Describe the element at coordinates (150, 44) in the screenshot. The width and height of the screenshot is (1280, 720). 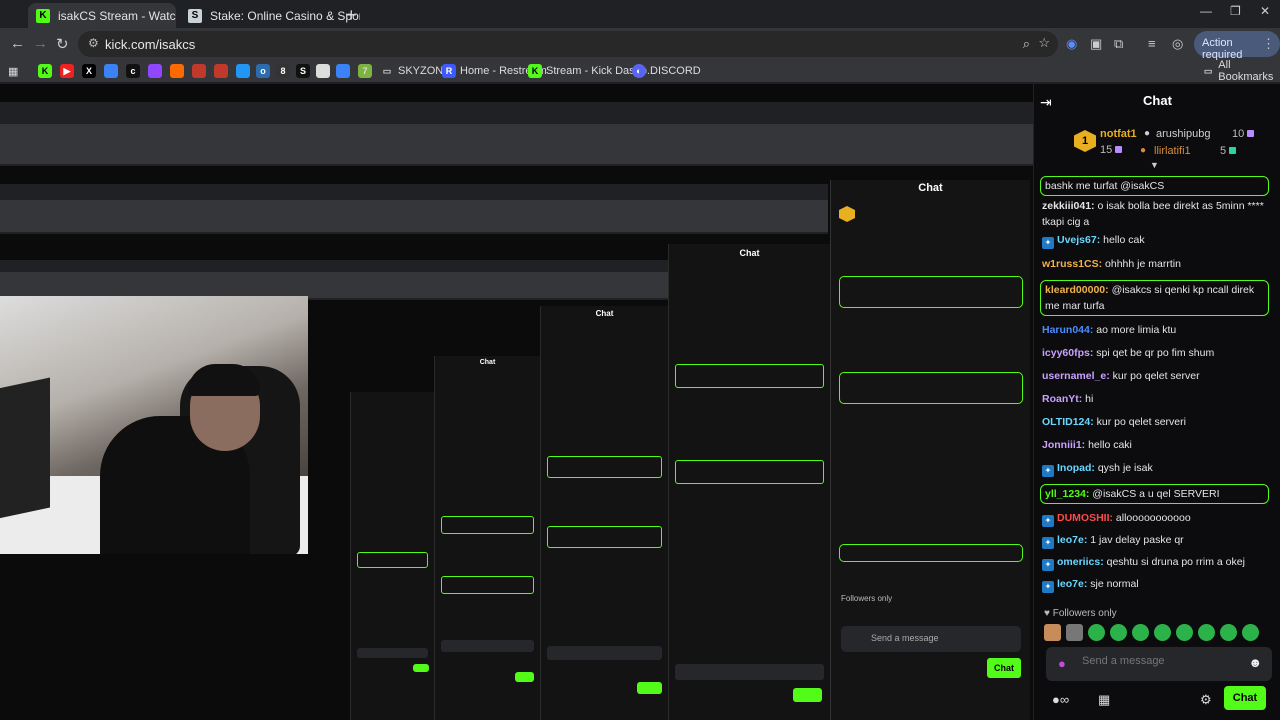
I see `url-text: kick.com/isakcs` at that location.